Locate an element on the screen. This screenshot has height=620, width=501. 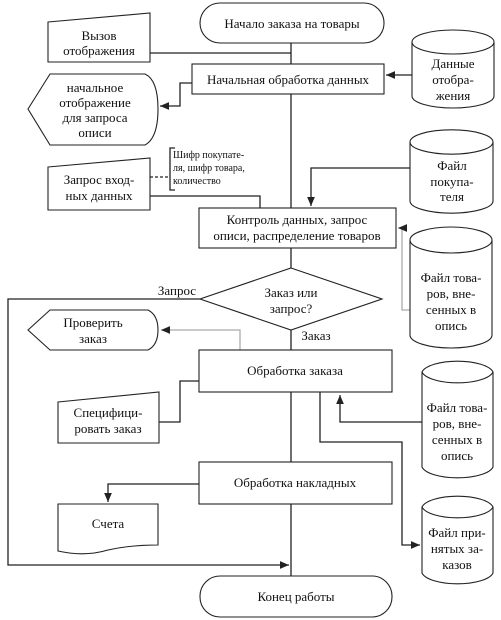
accepted-orders-line-2: нятых за- is located at coordinates (457, 548).